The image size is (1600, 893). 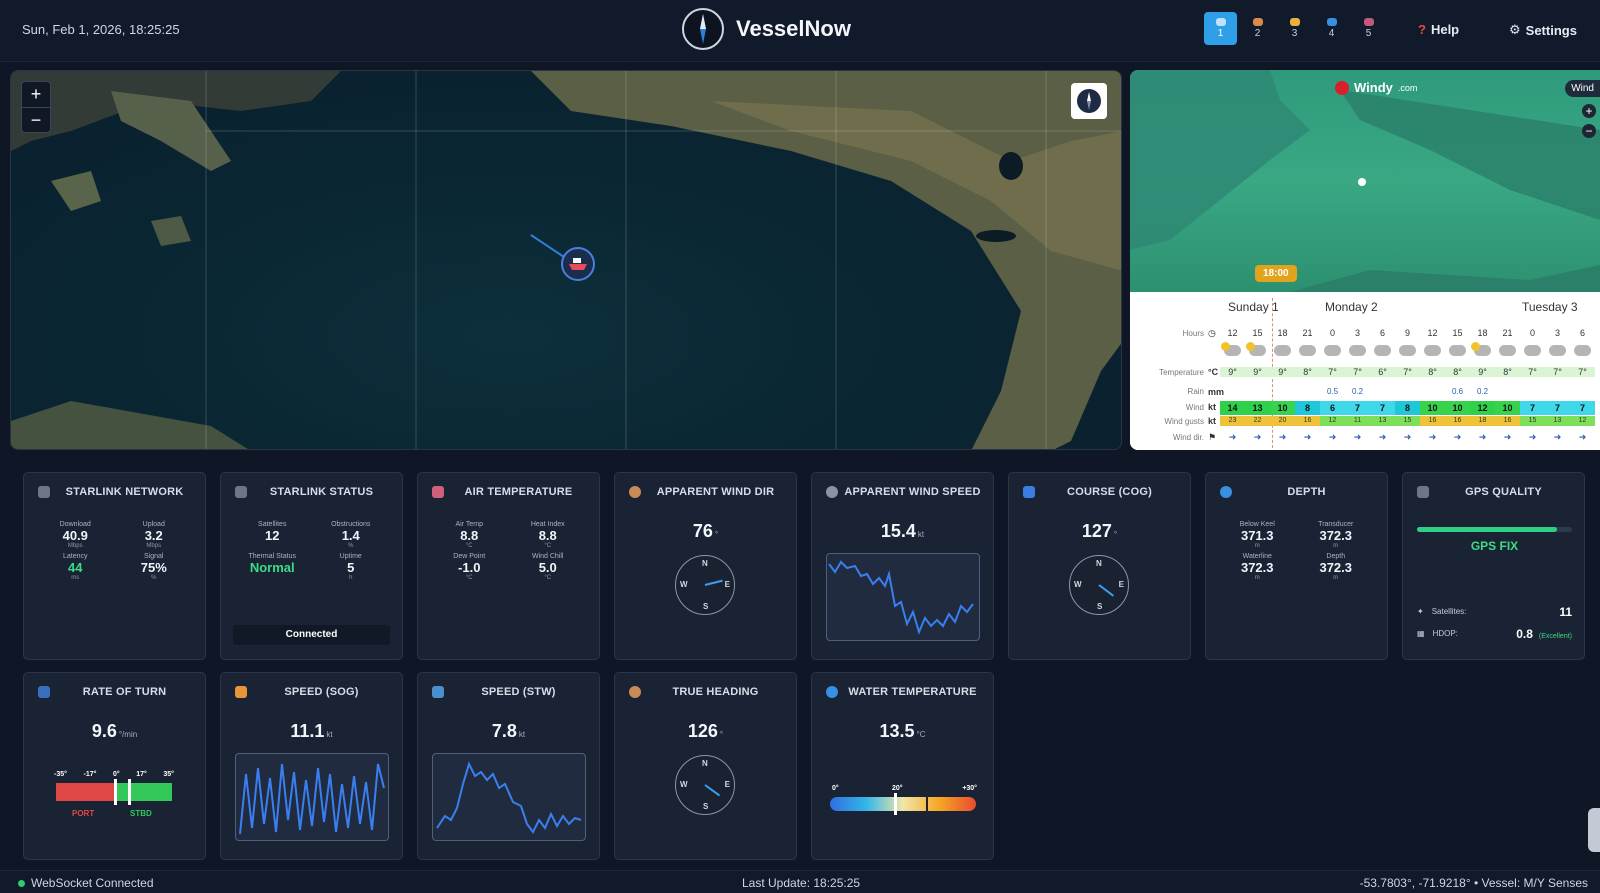 I want to click on unit: °, so click(x=1115, y=534).